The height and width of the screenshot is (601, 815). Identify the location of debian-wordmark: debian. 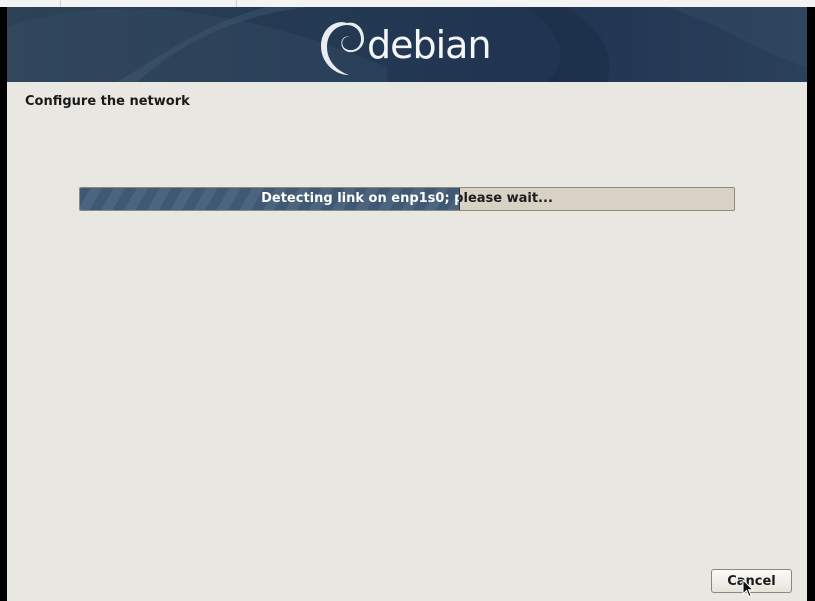
(429, 45).